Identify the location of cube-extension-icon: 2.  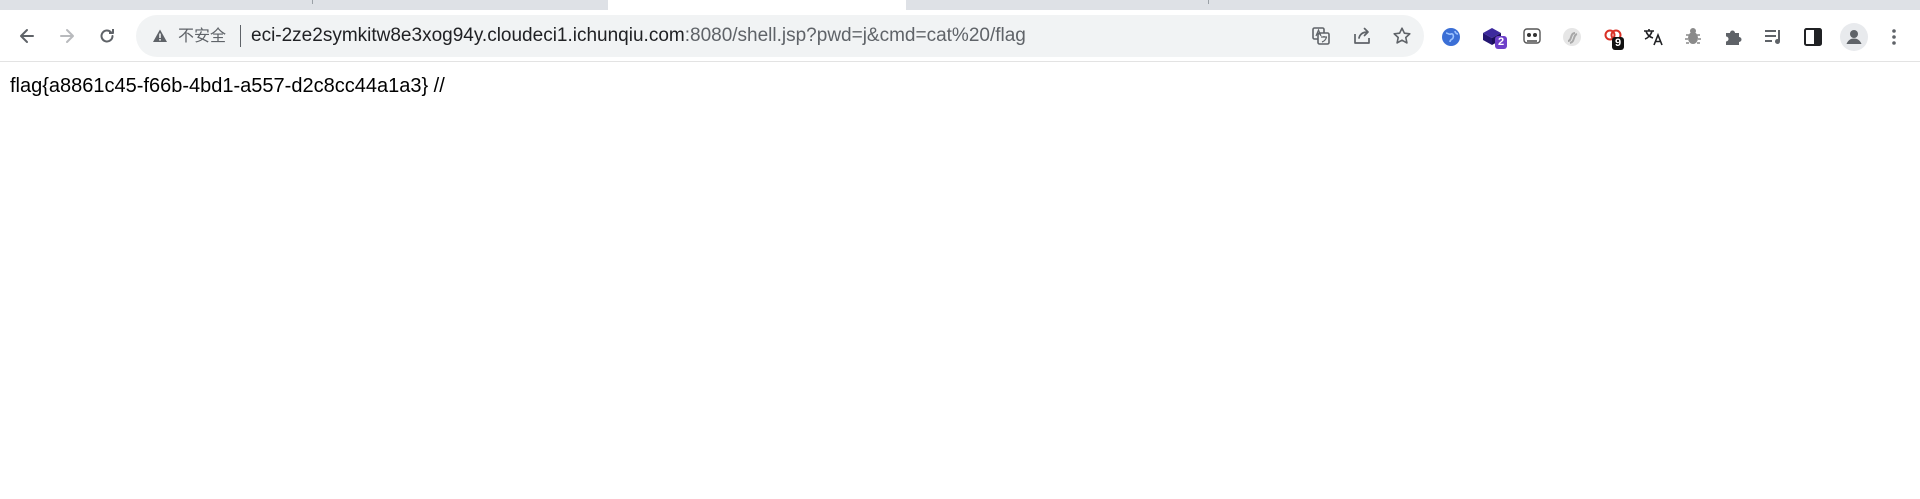
(1493, 37).